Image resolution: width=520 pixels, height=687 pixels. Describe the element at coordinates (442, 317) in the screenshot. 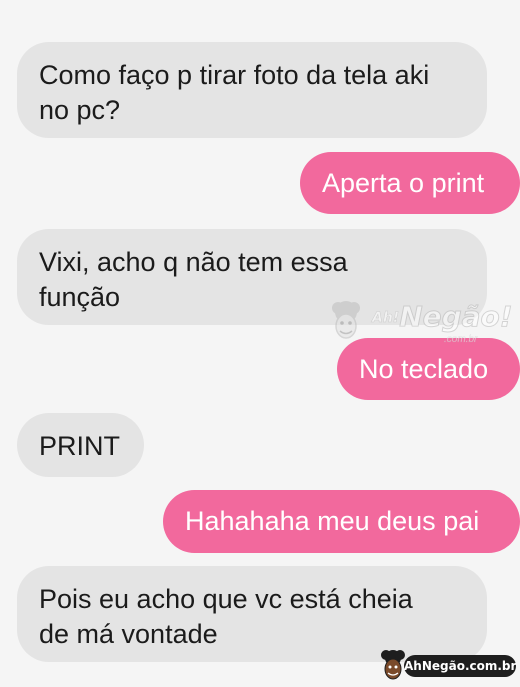

I see `watermark-text: Ah!Negão!` at that location.